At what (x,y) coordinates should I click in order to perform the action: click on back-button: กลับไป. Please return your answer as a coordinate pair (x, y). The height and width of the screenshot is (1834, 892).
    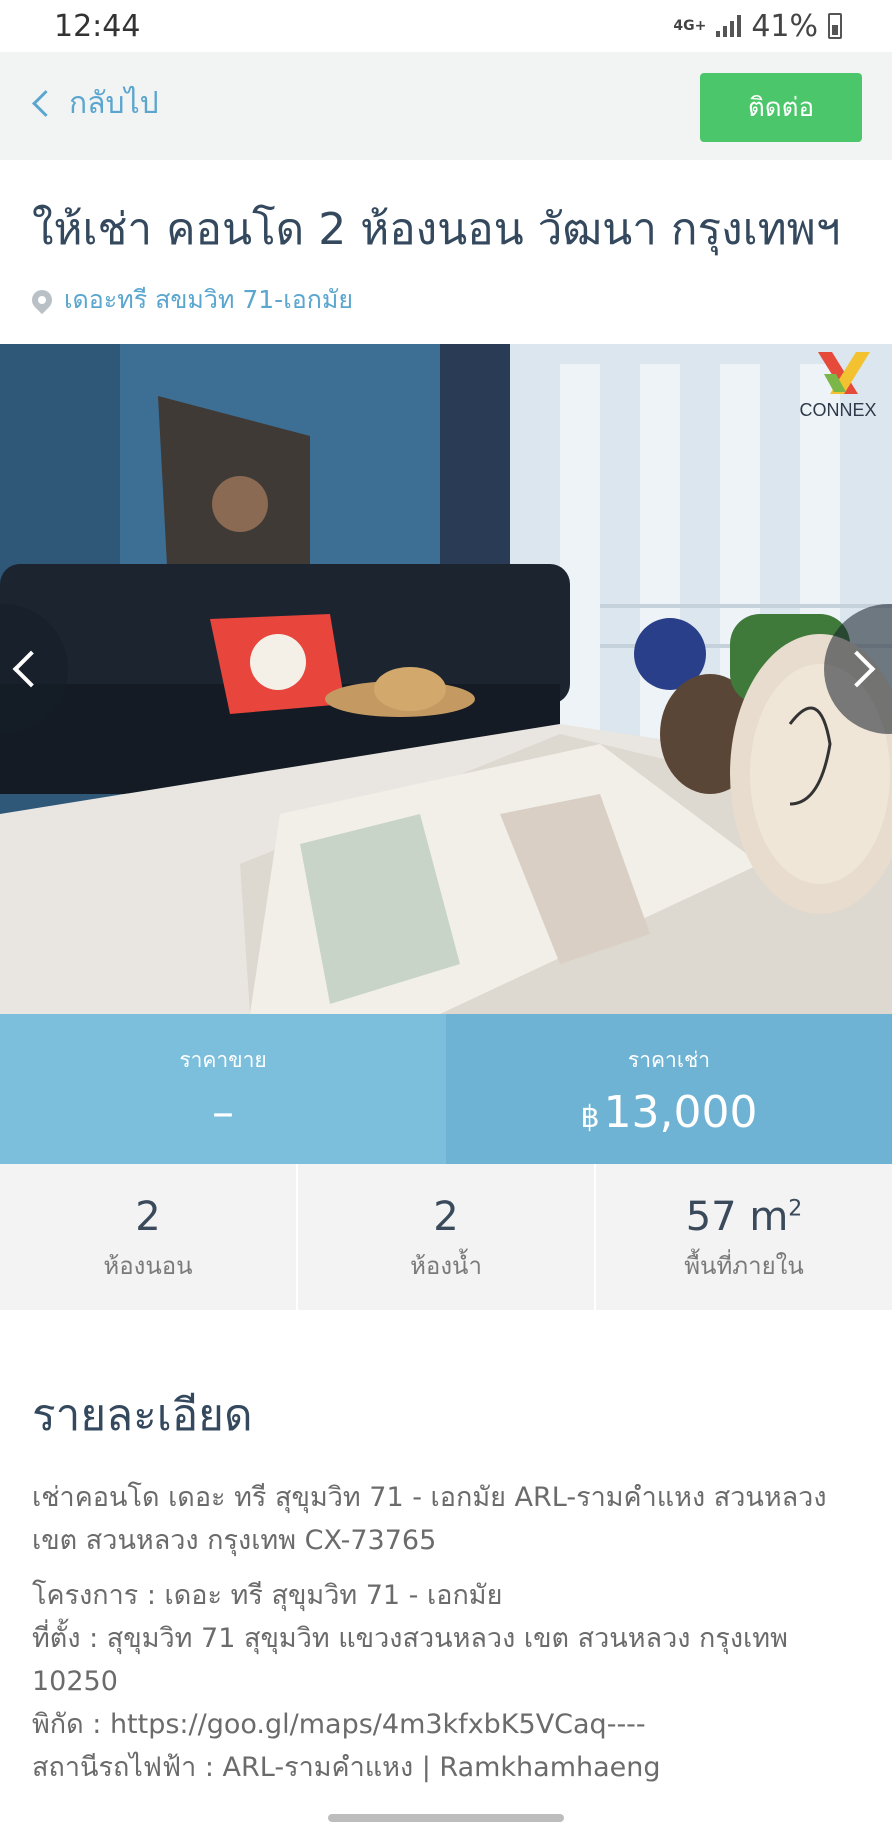
    Looking at the image, I should click on (95, 103).